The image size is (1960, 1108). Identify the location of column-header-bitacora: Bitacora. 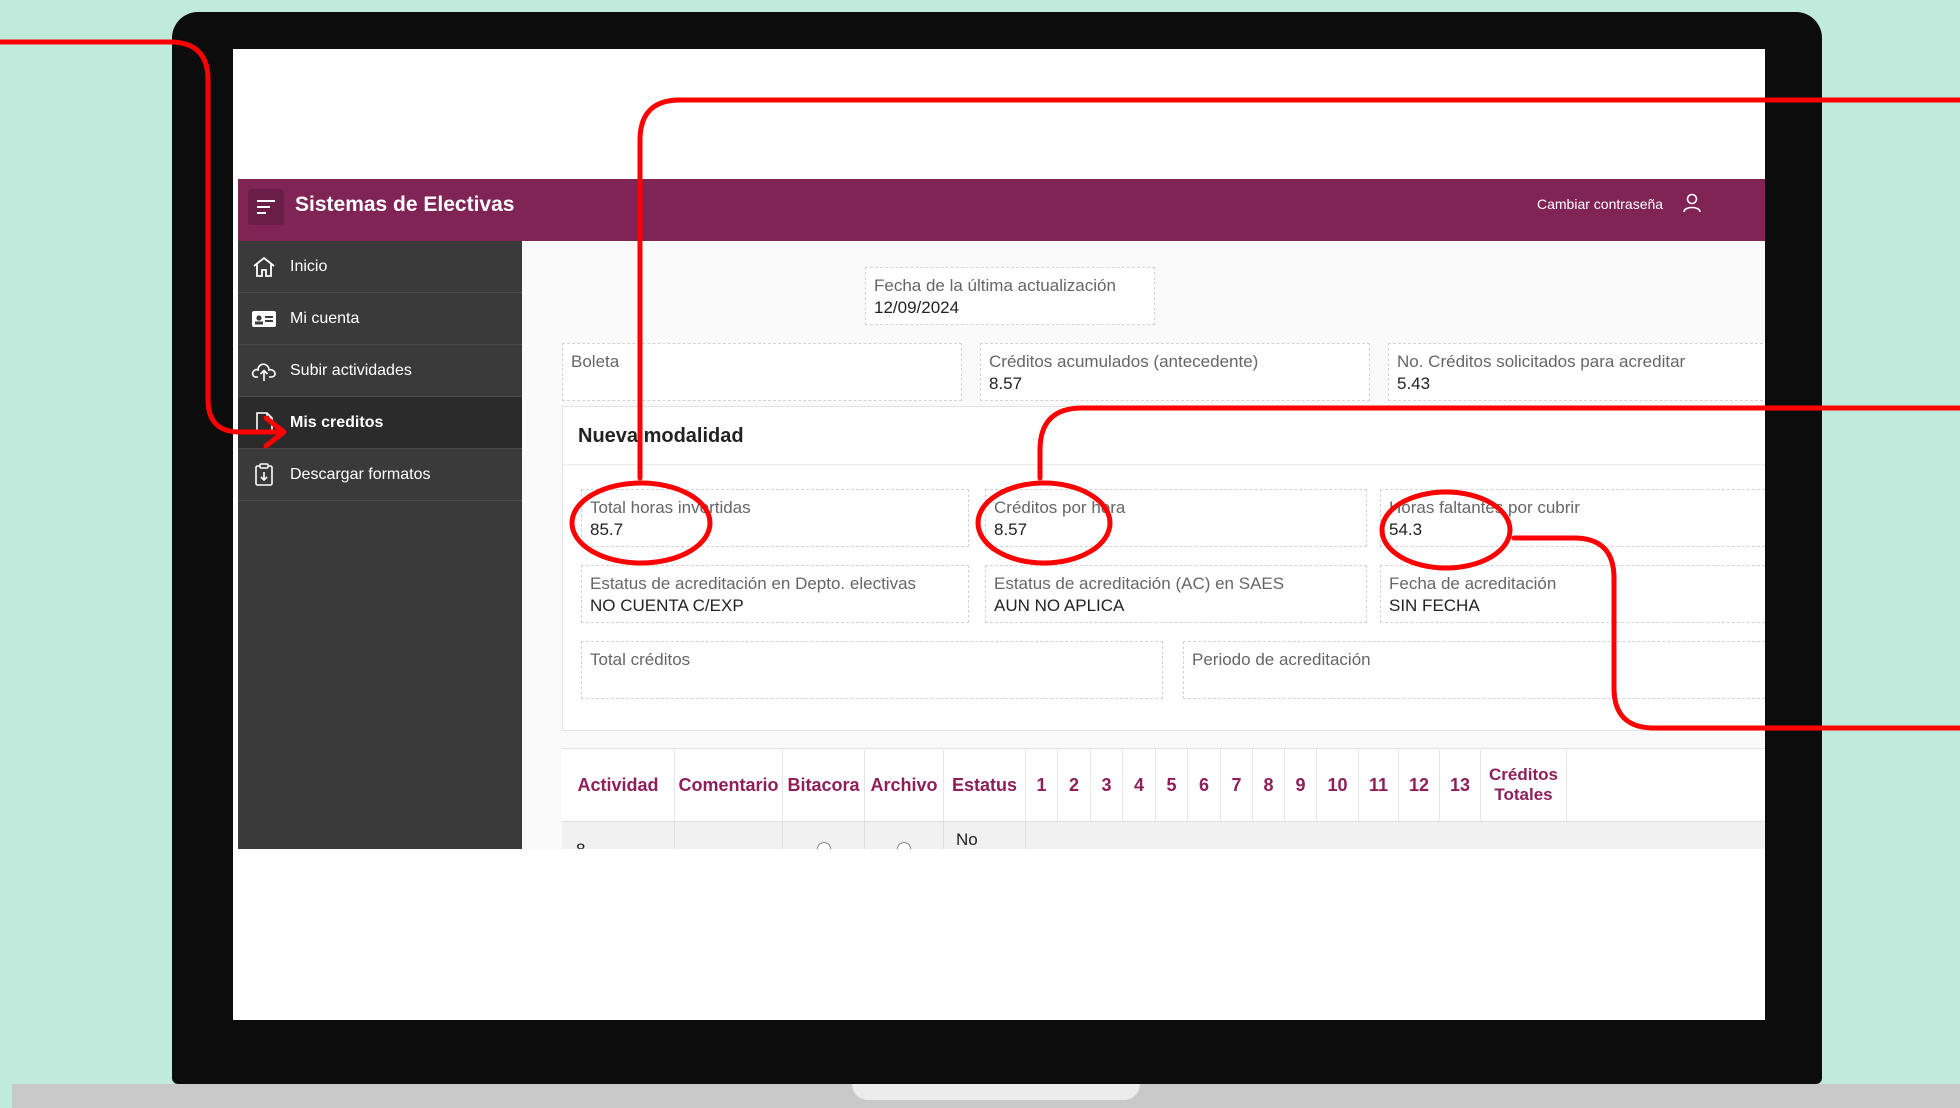
(824, 785).